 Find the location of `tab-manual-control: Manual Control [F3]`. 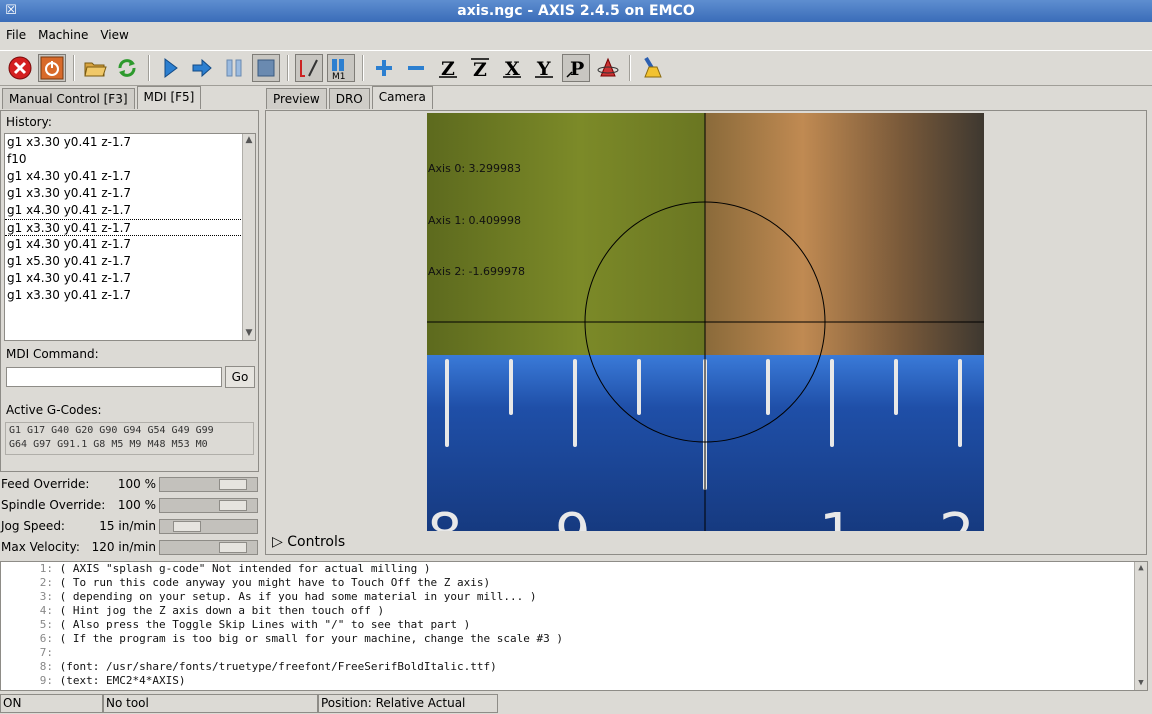

tab-manual-control: Manual Control [F3] is located at coordinates (68, 98).